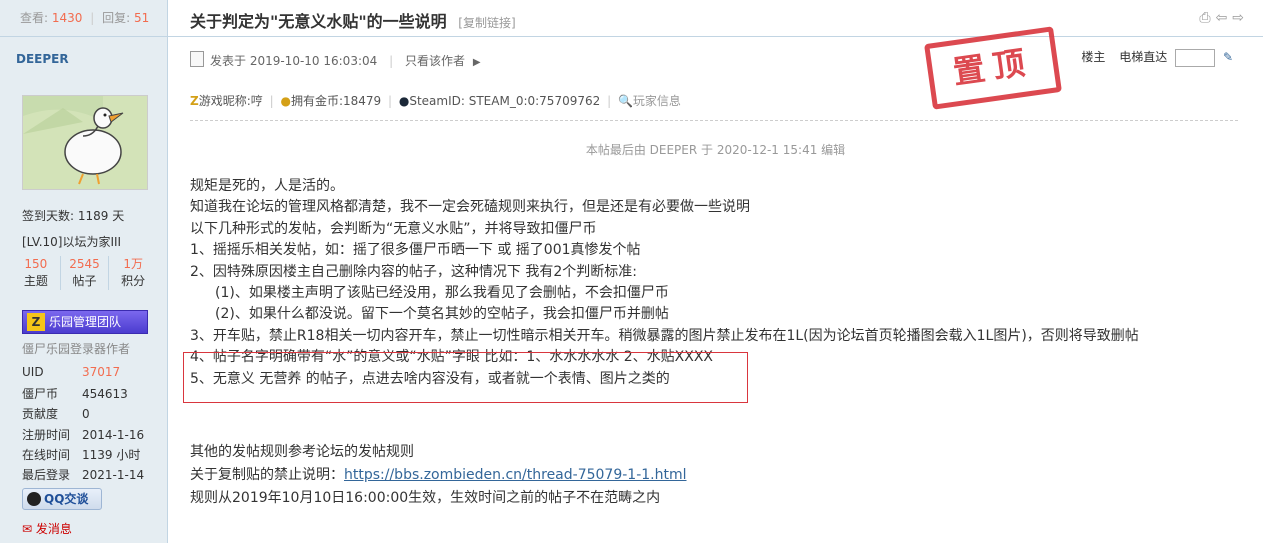  I want to click on user-level: [LV.10]以坛为家III, so click(71, 241).